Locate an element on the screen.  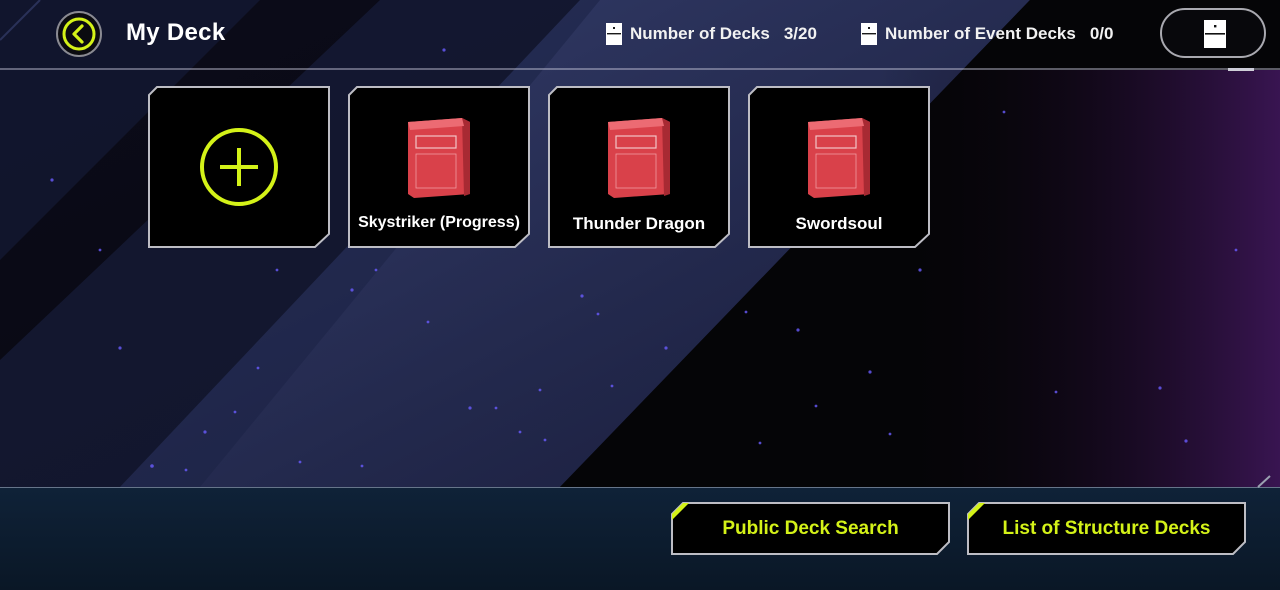
create-deck-tile is located at coordinates (239, 167).